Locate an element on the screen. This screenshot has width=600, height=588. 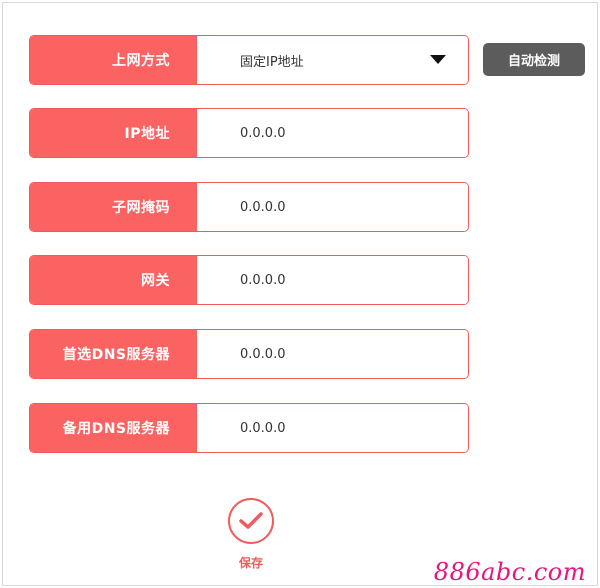
primary-dns-label: 首选DNS服务器 is located at coordinates (113, 354).